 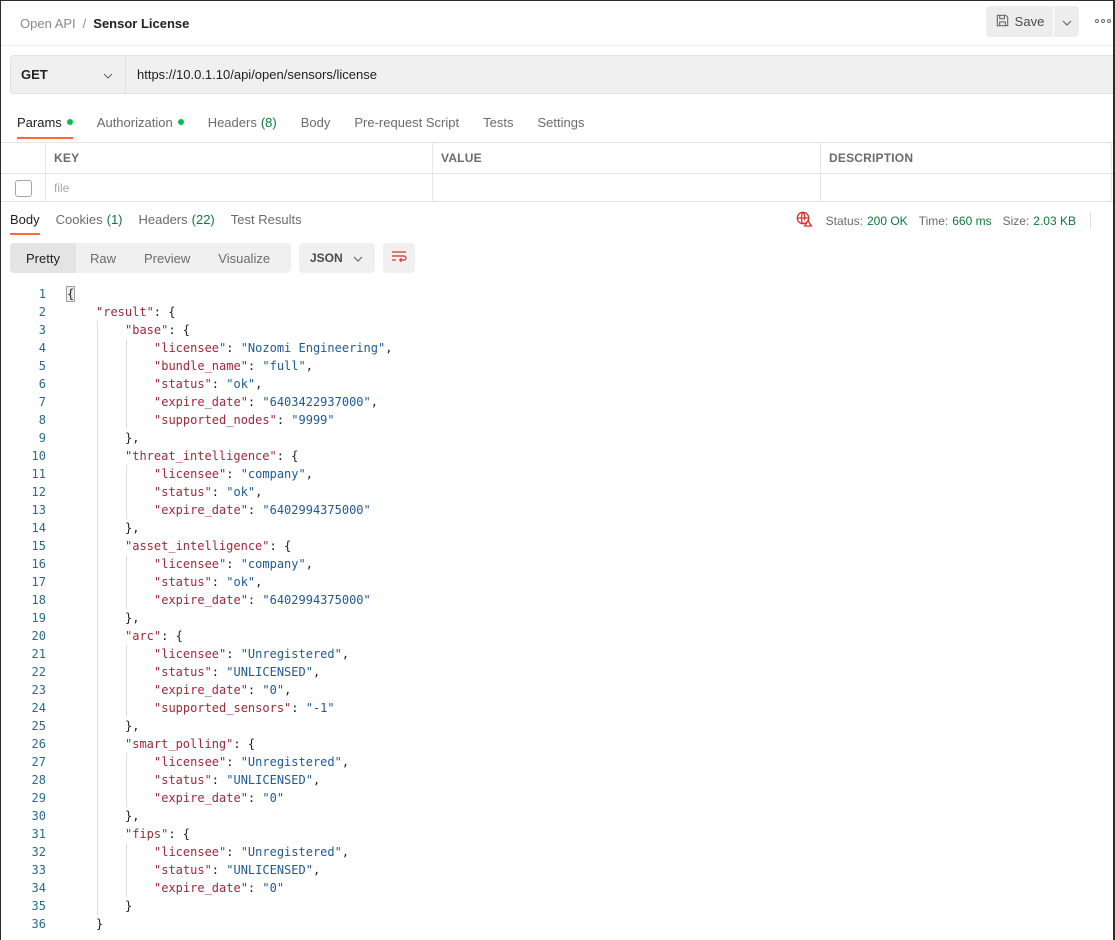 I want to click on param-enable-checkbox, so click(x=23, y=188).